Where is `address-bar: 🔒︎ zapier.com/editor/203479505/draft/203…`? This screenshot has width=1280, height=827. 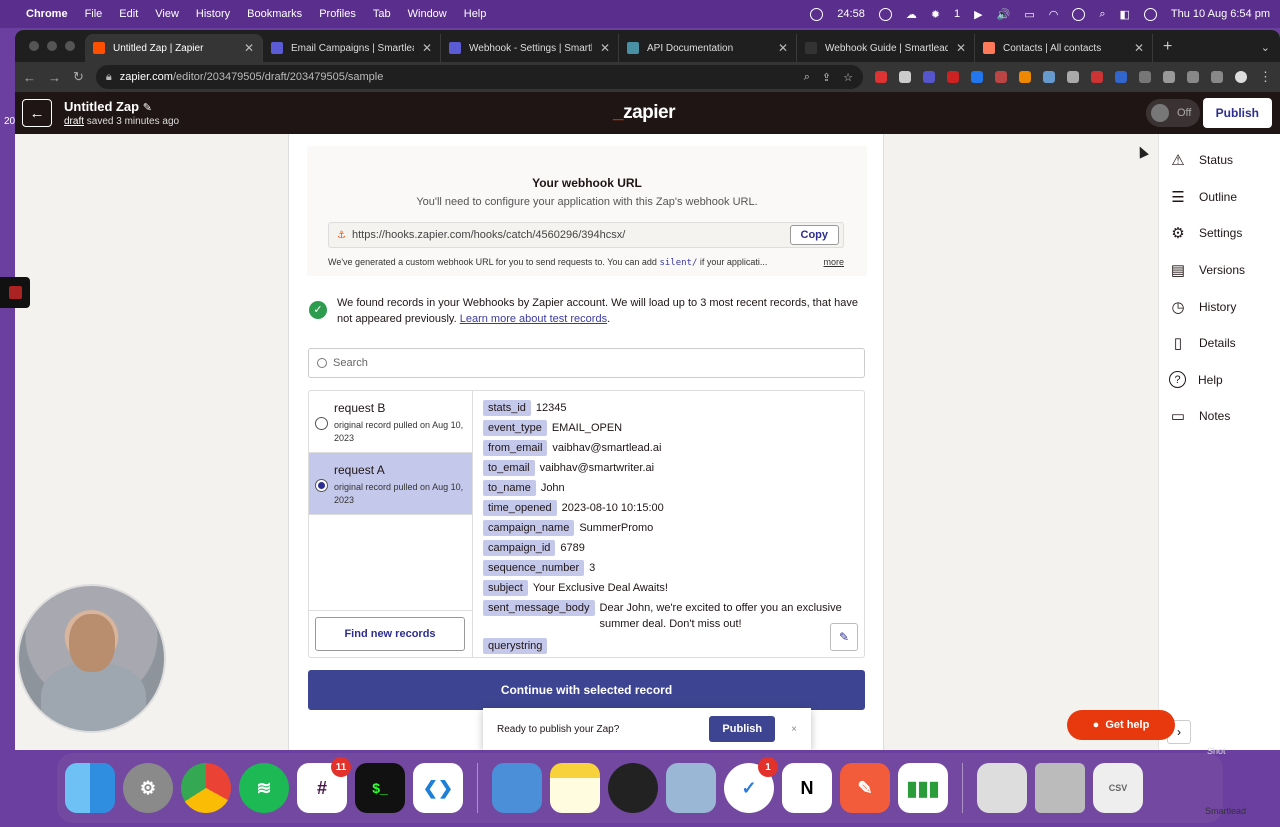 address-bar: 🔒︎ zapier.com/editor/203479505/draft/203… is located at coordinates (479, 77).